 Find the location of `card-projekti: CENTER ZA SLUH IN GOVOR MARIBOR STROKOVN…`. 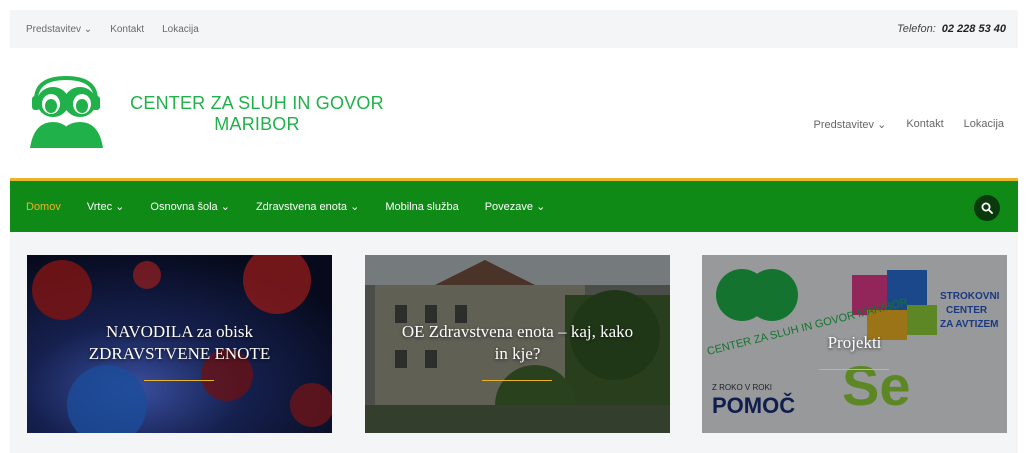

card-projekti: CENTER ZA SLUH IN GOVOR MARIBOR STROKOVN… is located at coordinates (854, 344).